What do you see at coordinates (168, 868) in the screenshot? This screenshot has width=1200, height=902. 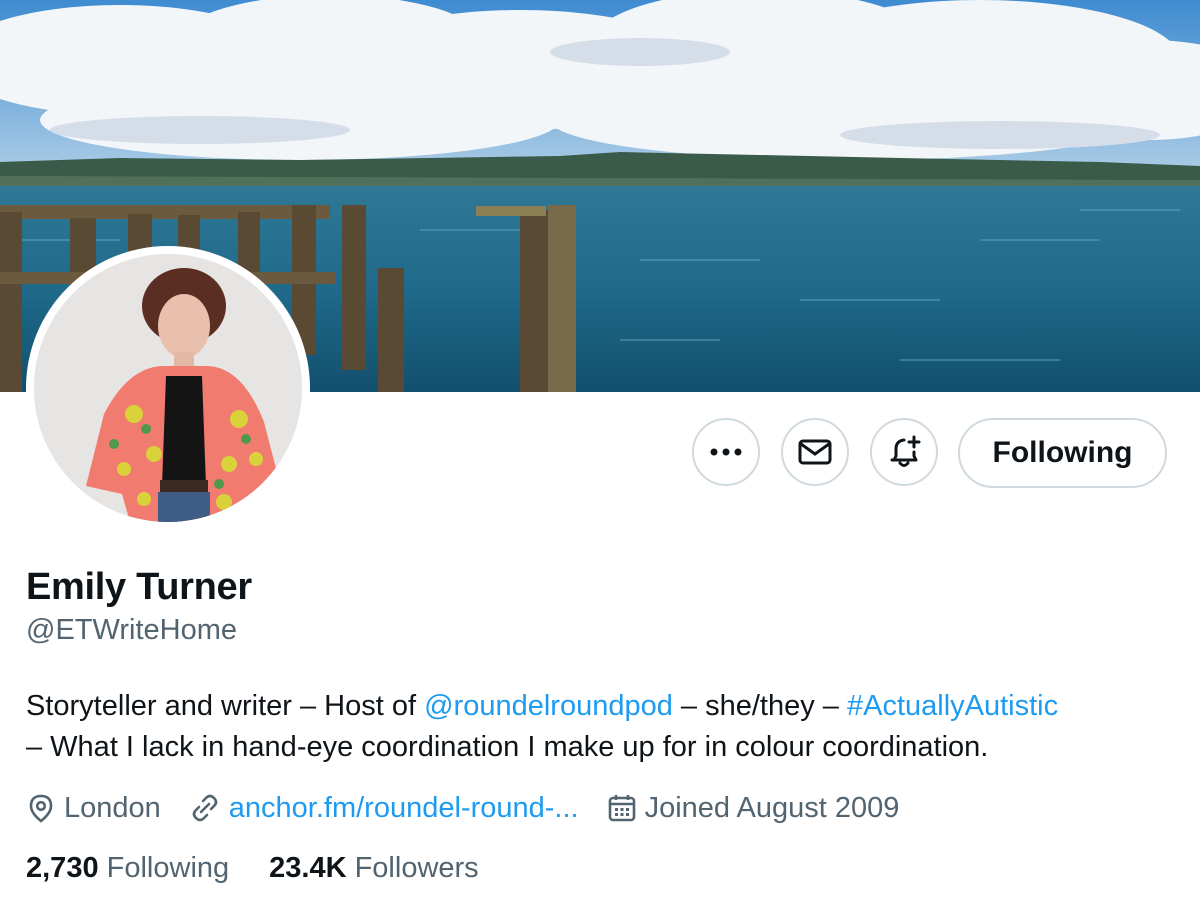 I see `following-label: Following` at bounding box center [168, 868].